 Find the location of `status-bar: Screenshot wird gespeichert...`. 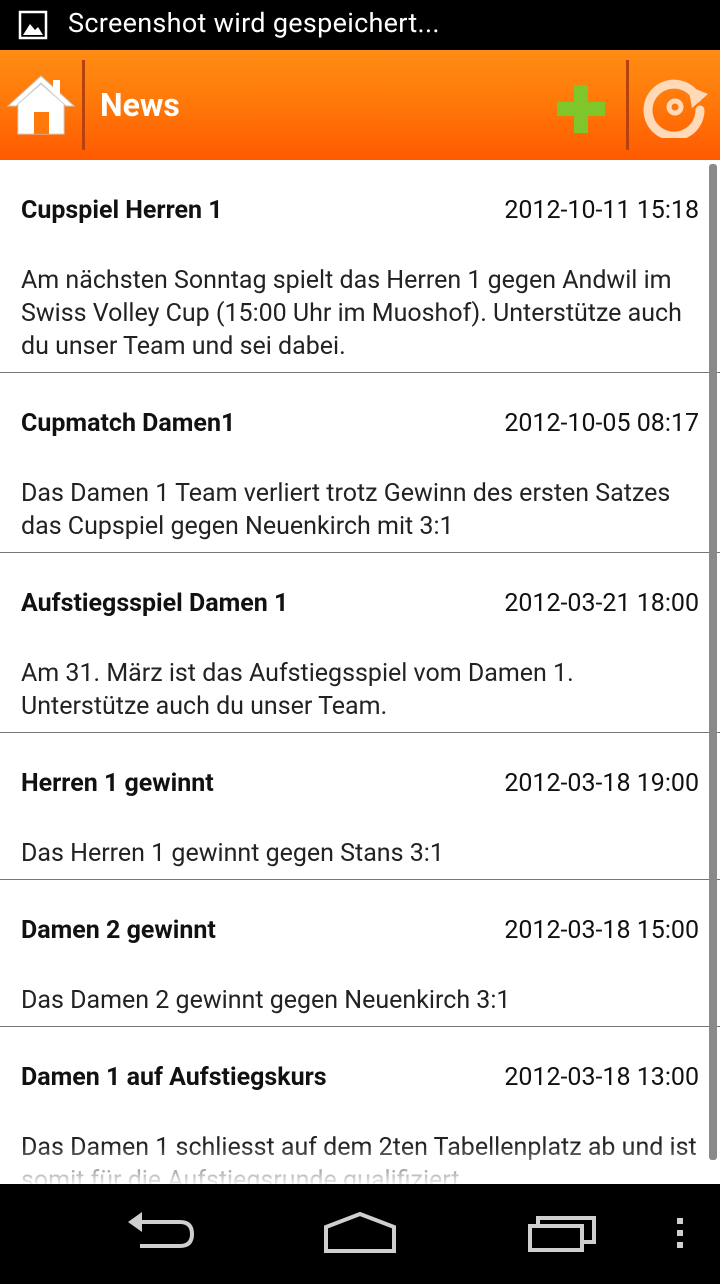

status-bar: Screenshot wird gespeichert... is located at coordinates (360, 25).